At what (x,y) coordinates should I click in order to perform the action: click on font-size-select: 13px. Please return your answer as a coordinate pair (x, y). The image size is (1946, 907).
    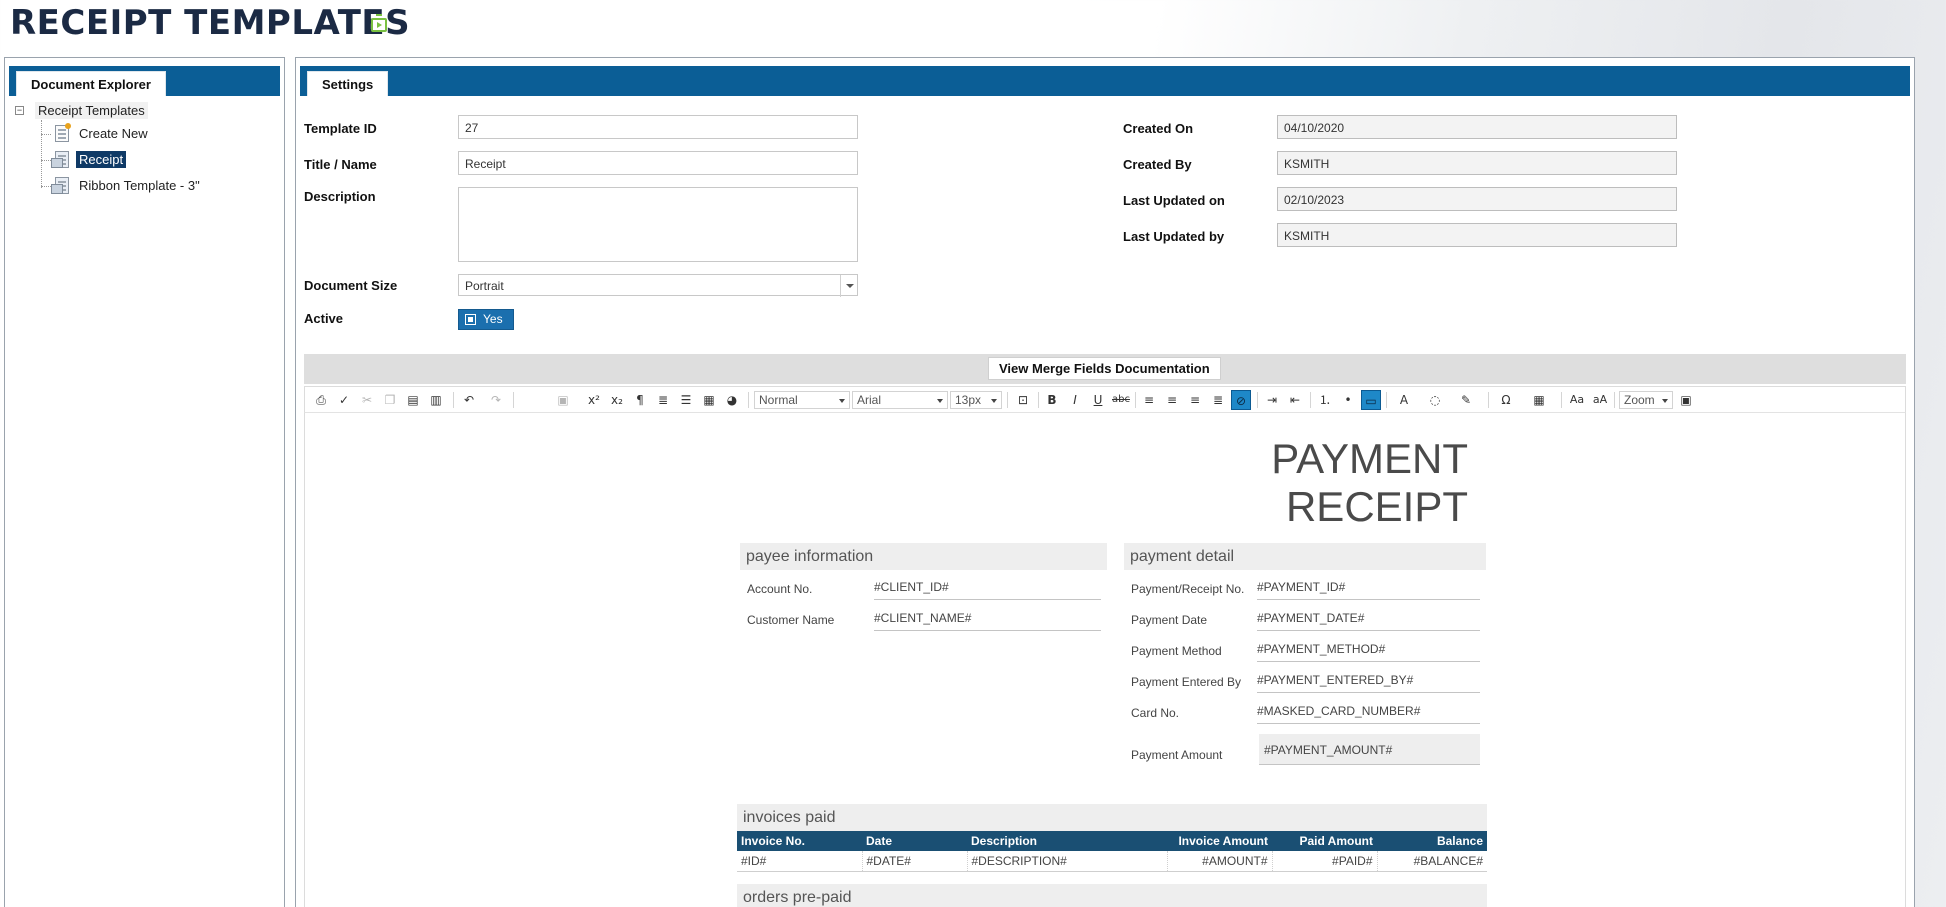
    Looking at the image, I should click on (976, 400).